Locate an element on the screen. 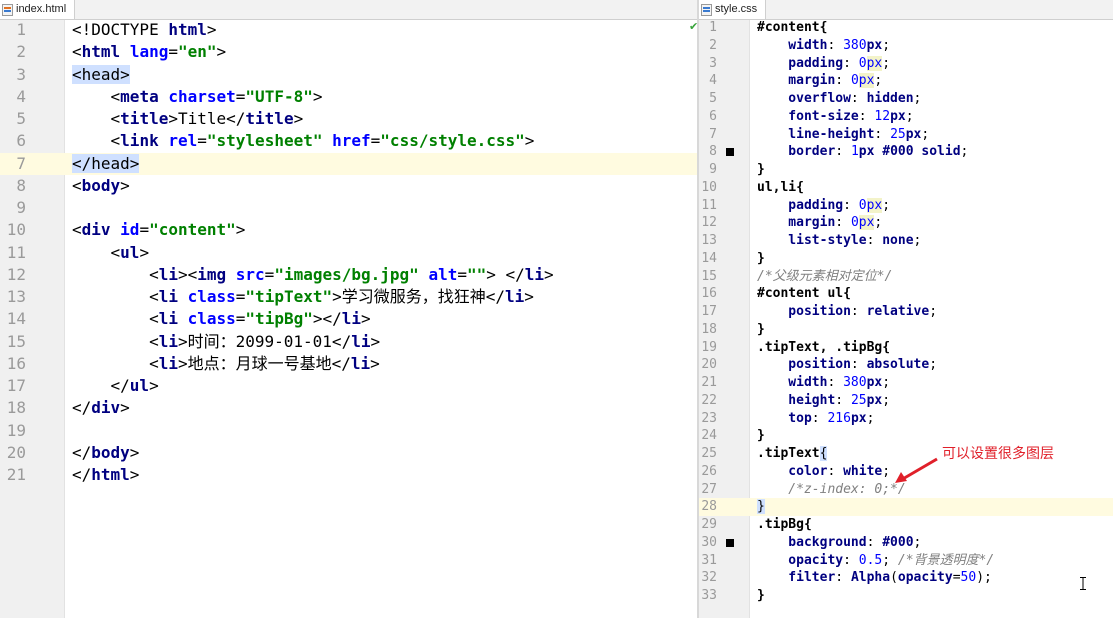 The height and width of the screenshot is (618, 1113). line-number: 22 is located at coordinates (709, 400).